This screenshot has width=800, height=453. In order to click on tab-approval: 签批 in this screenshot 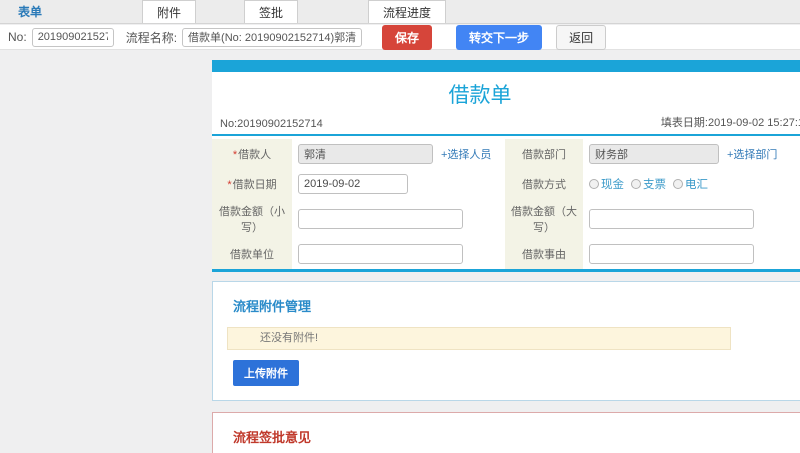, I will do `click(271, 11)`.